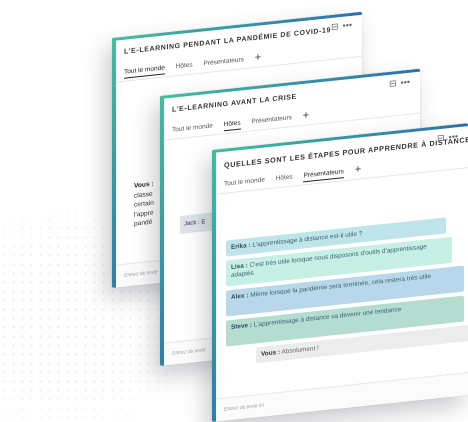  Describe the element at coordinates (143, 195) in the screenshot. I see `peek-line: classe` at that location.